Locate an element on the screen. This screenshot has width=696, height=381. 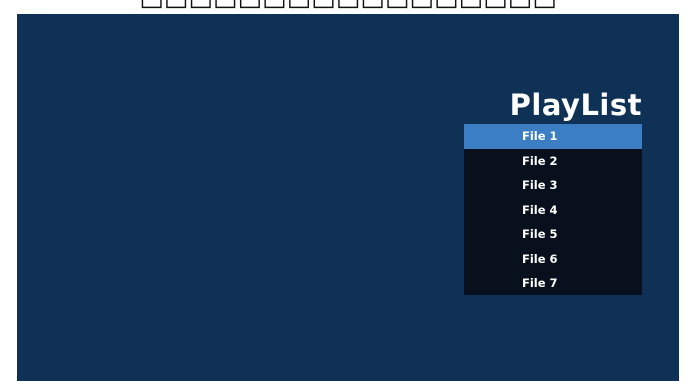
playlist-item-file-3: File 3 is located at coordinates (553, 185).